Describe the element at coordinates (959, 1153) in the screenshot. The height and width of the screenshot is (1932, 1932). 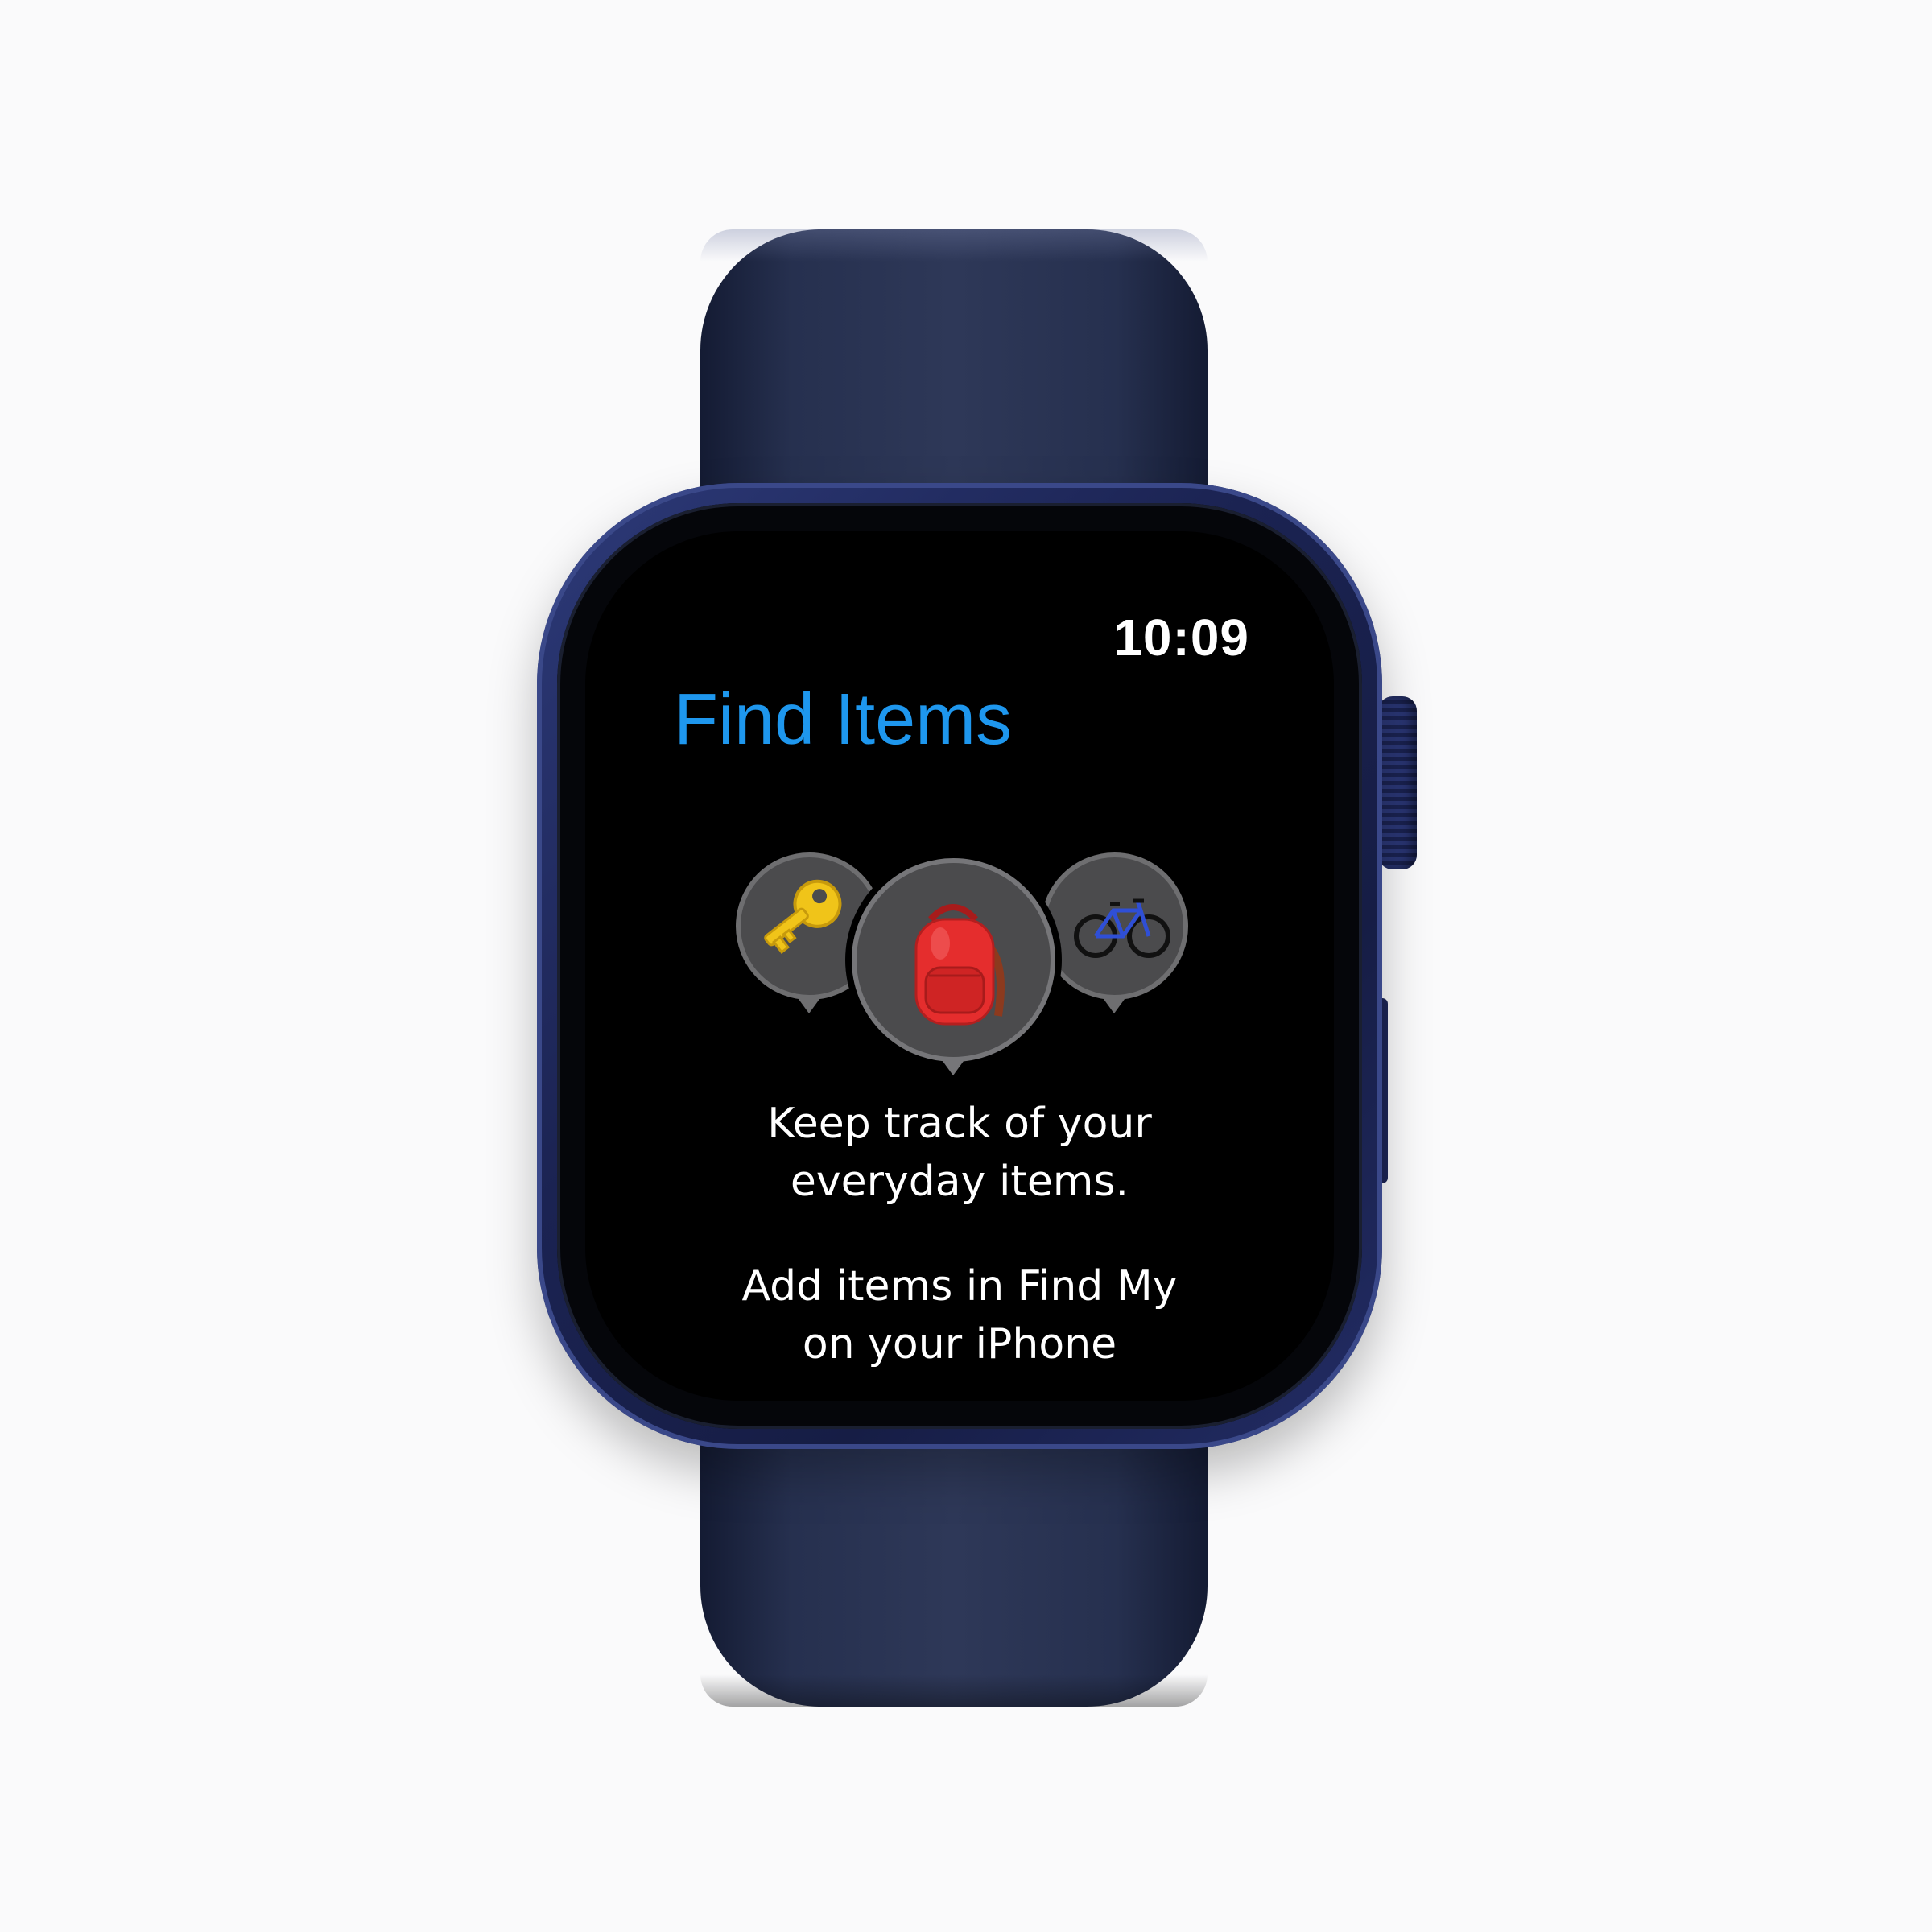
I see `description-text: Keep track of your everyday items.` at that location.